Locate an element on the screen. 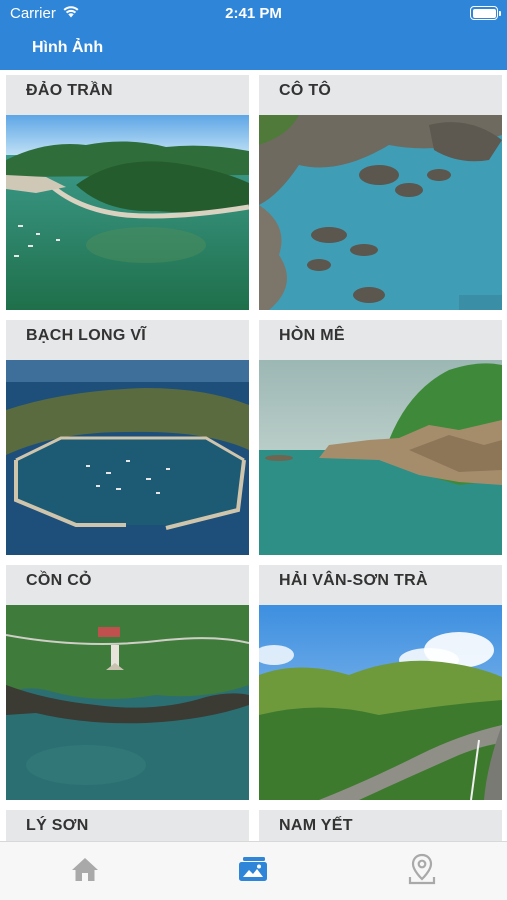 Image resolution: width=507 pixels, height=900 pixels. grid-item-label: BẠCH LONG VĨ is located at coordinates (127, 340).